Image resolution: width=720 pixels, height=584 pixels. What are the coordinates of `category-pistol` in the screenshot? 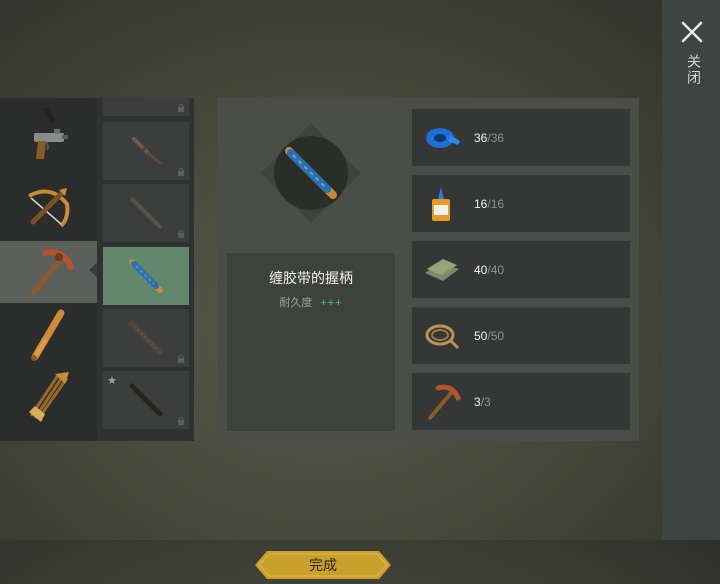 It's located at (48, 145).